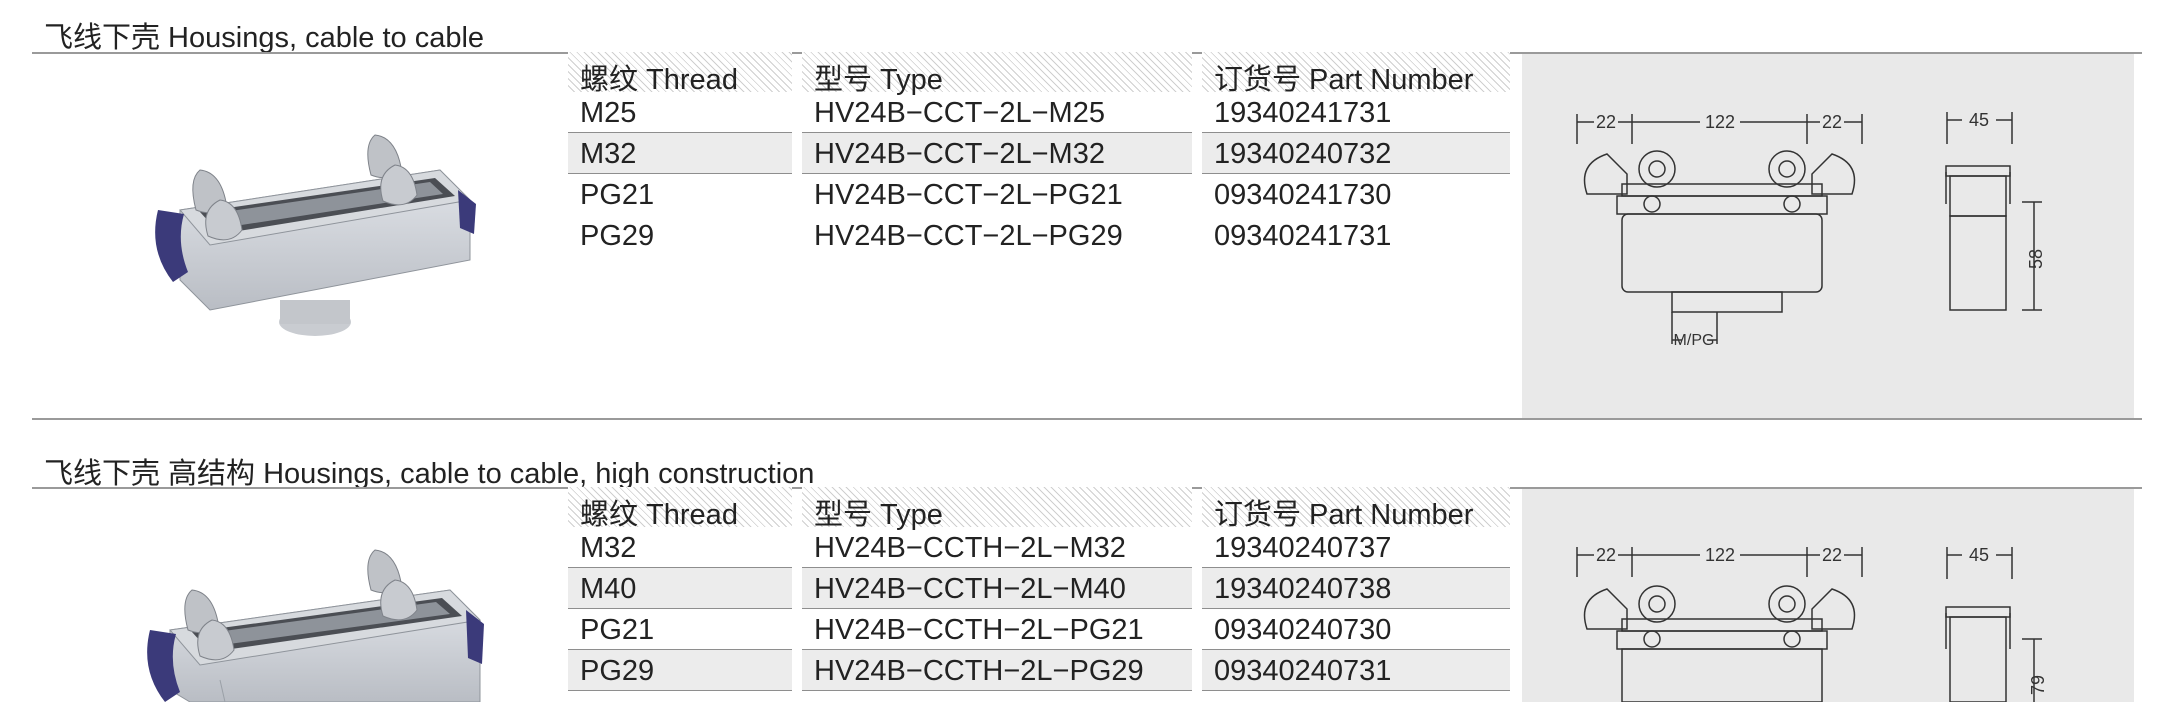  I want to click on product-photo-housing-high, so click(310, 621).